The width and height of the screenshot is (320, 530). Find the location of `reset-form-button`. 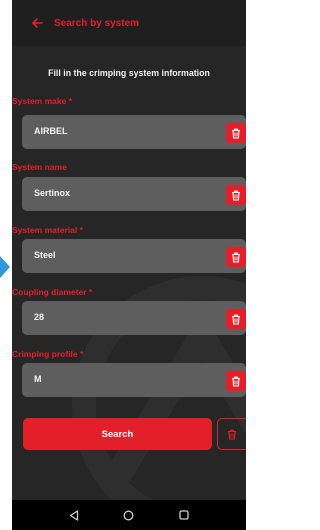

reset-form-button is located at coordinates (231, 434).